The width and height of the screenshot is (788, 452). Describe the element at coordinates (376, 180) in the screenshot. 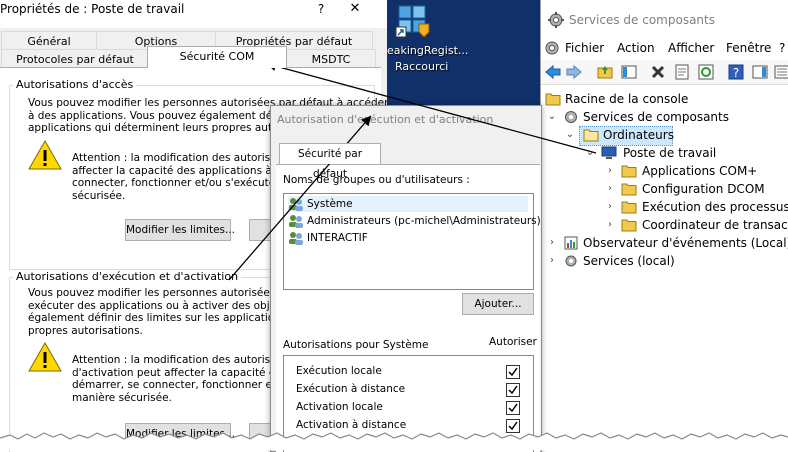

I see `users-label: Noms de groupes ou d'utilisateurs :` at that location.